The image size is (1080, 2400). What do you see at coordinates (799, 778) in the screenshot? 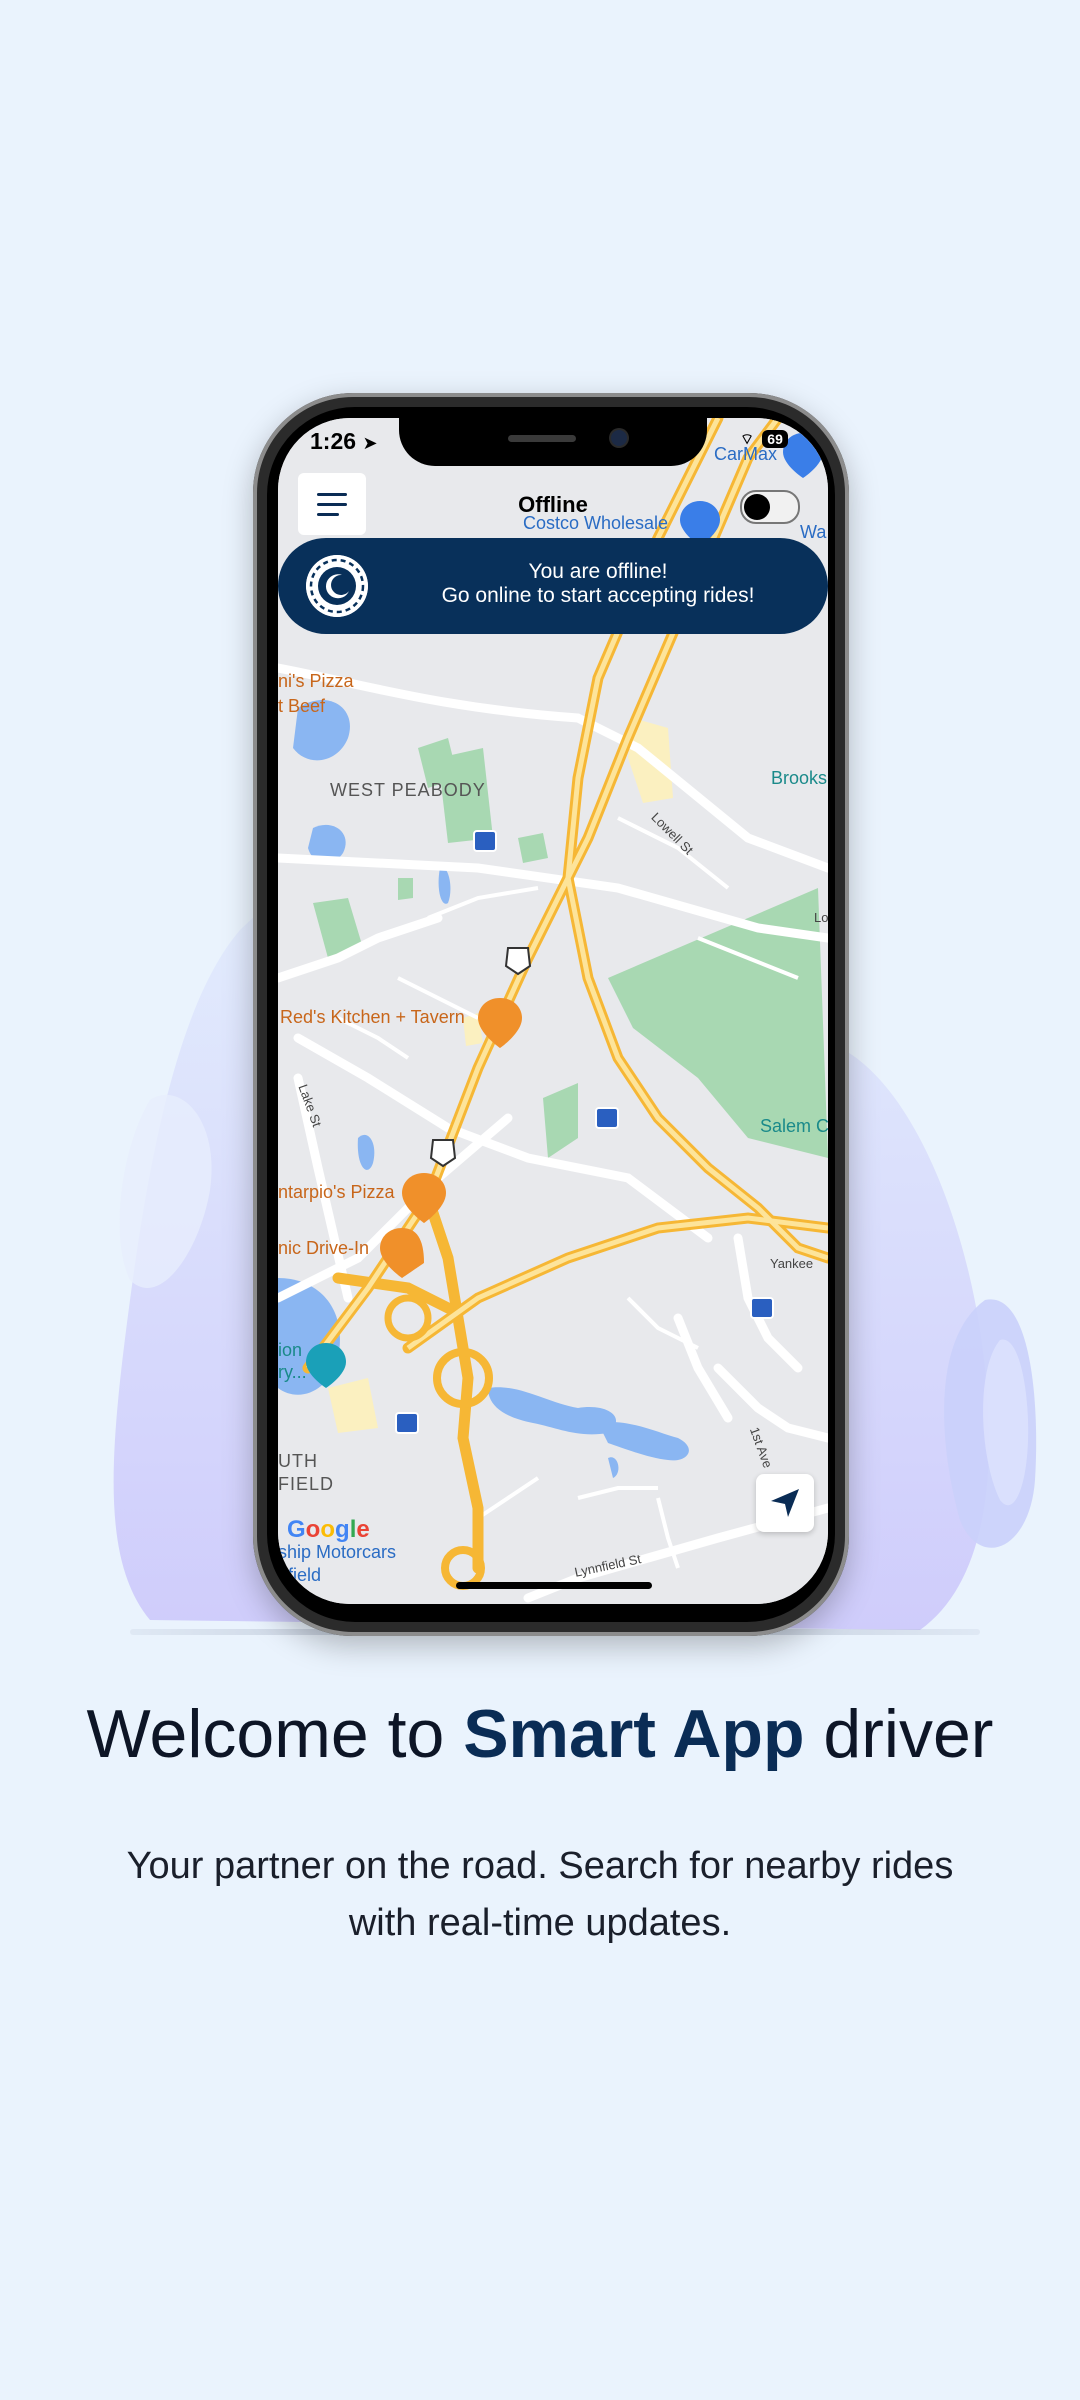
I see `map-label-brooks: Brooks` at bounding box center [799, 778].